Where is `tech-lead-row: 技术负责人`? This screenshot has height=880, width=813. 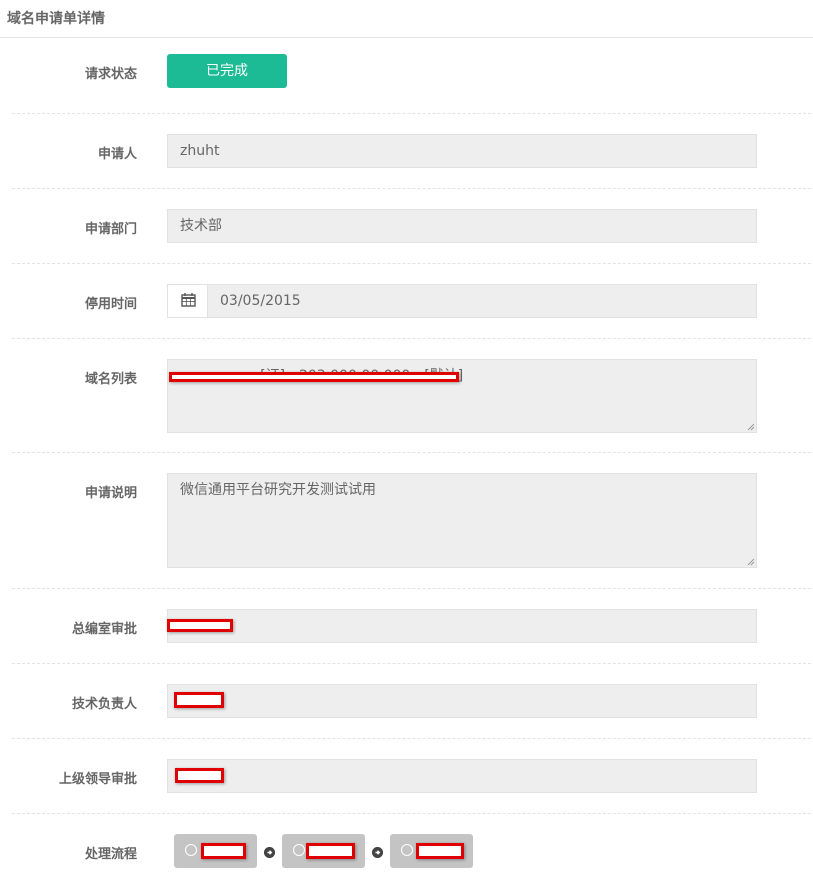 tech-lead-row: 技术负责人 is located at coordinates (411, 701).